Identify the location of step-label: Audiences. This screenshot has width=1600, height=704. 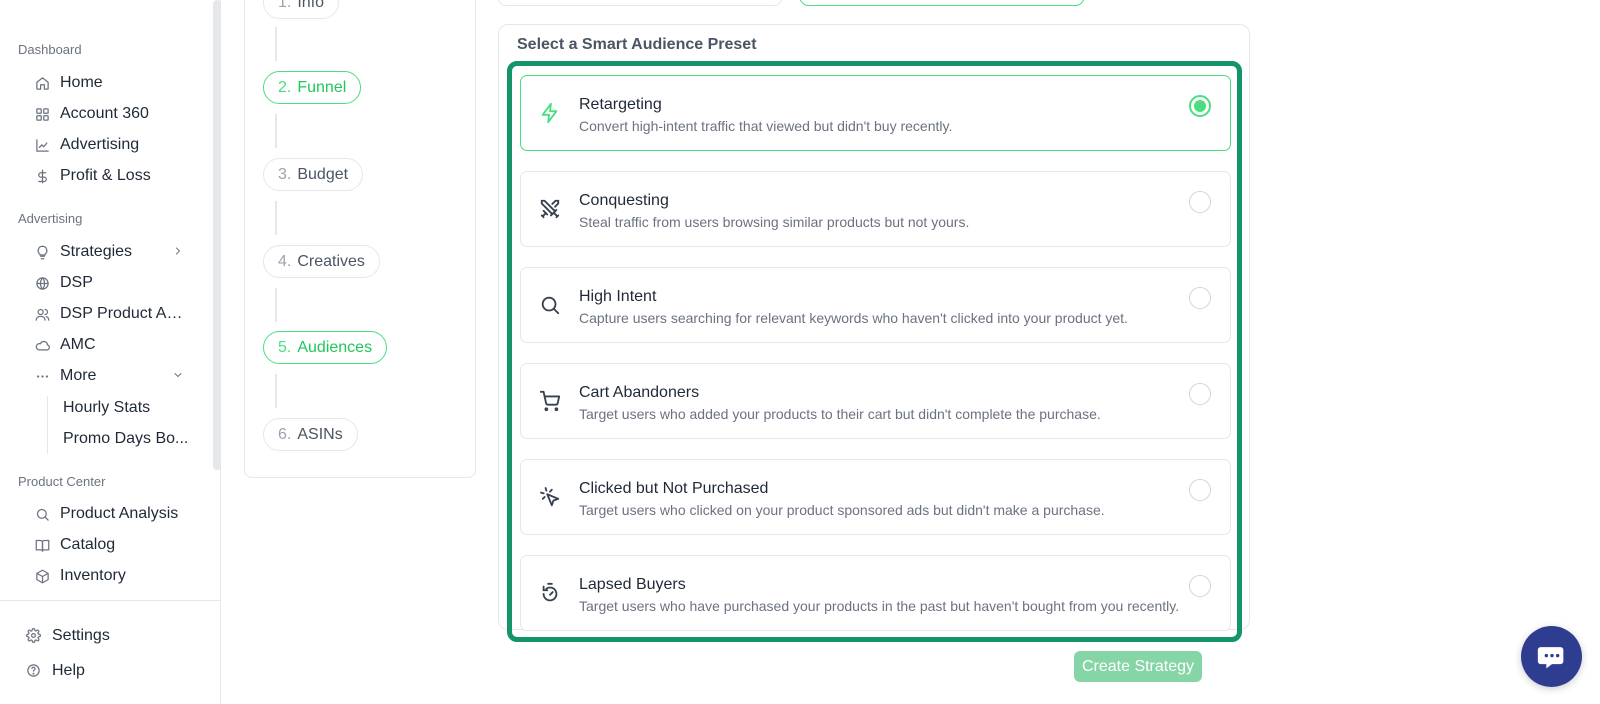
(335, 347).